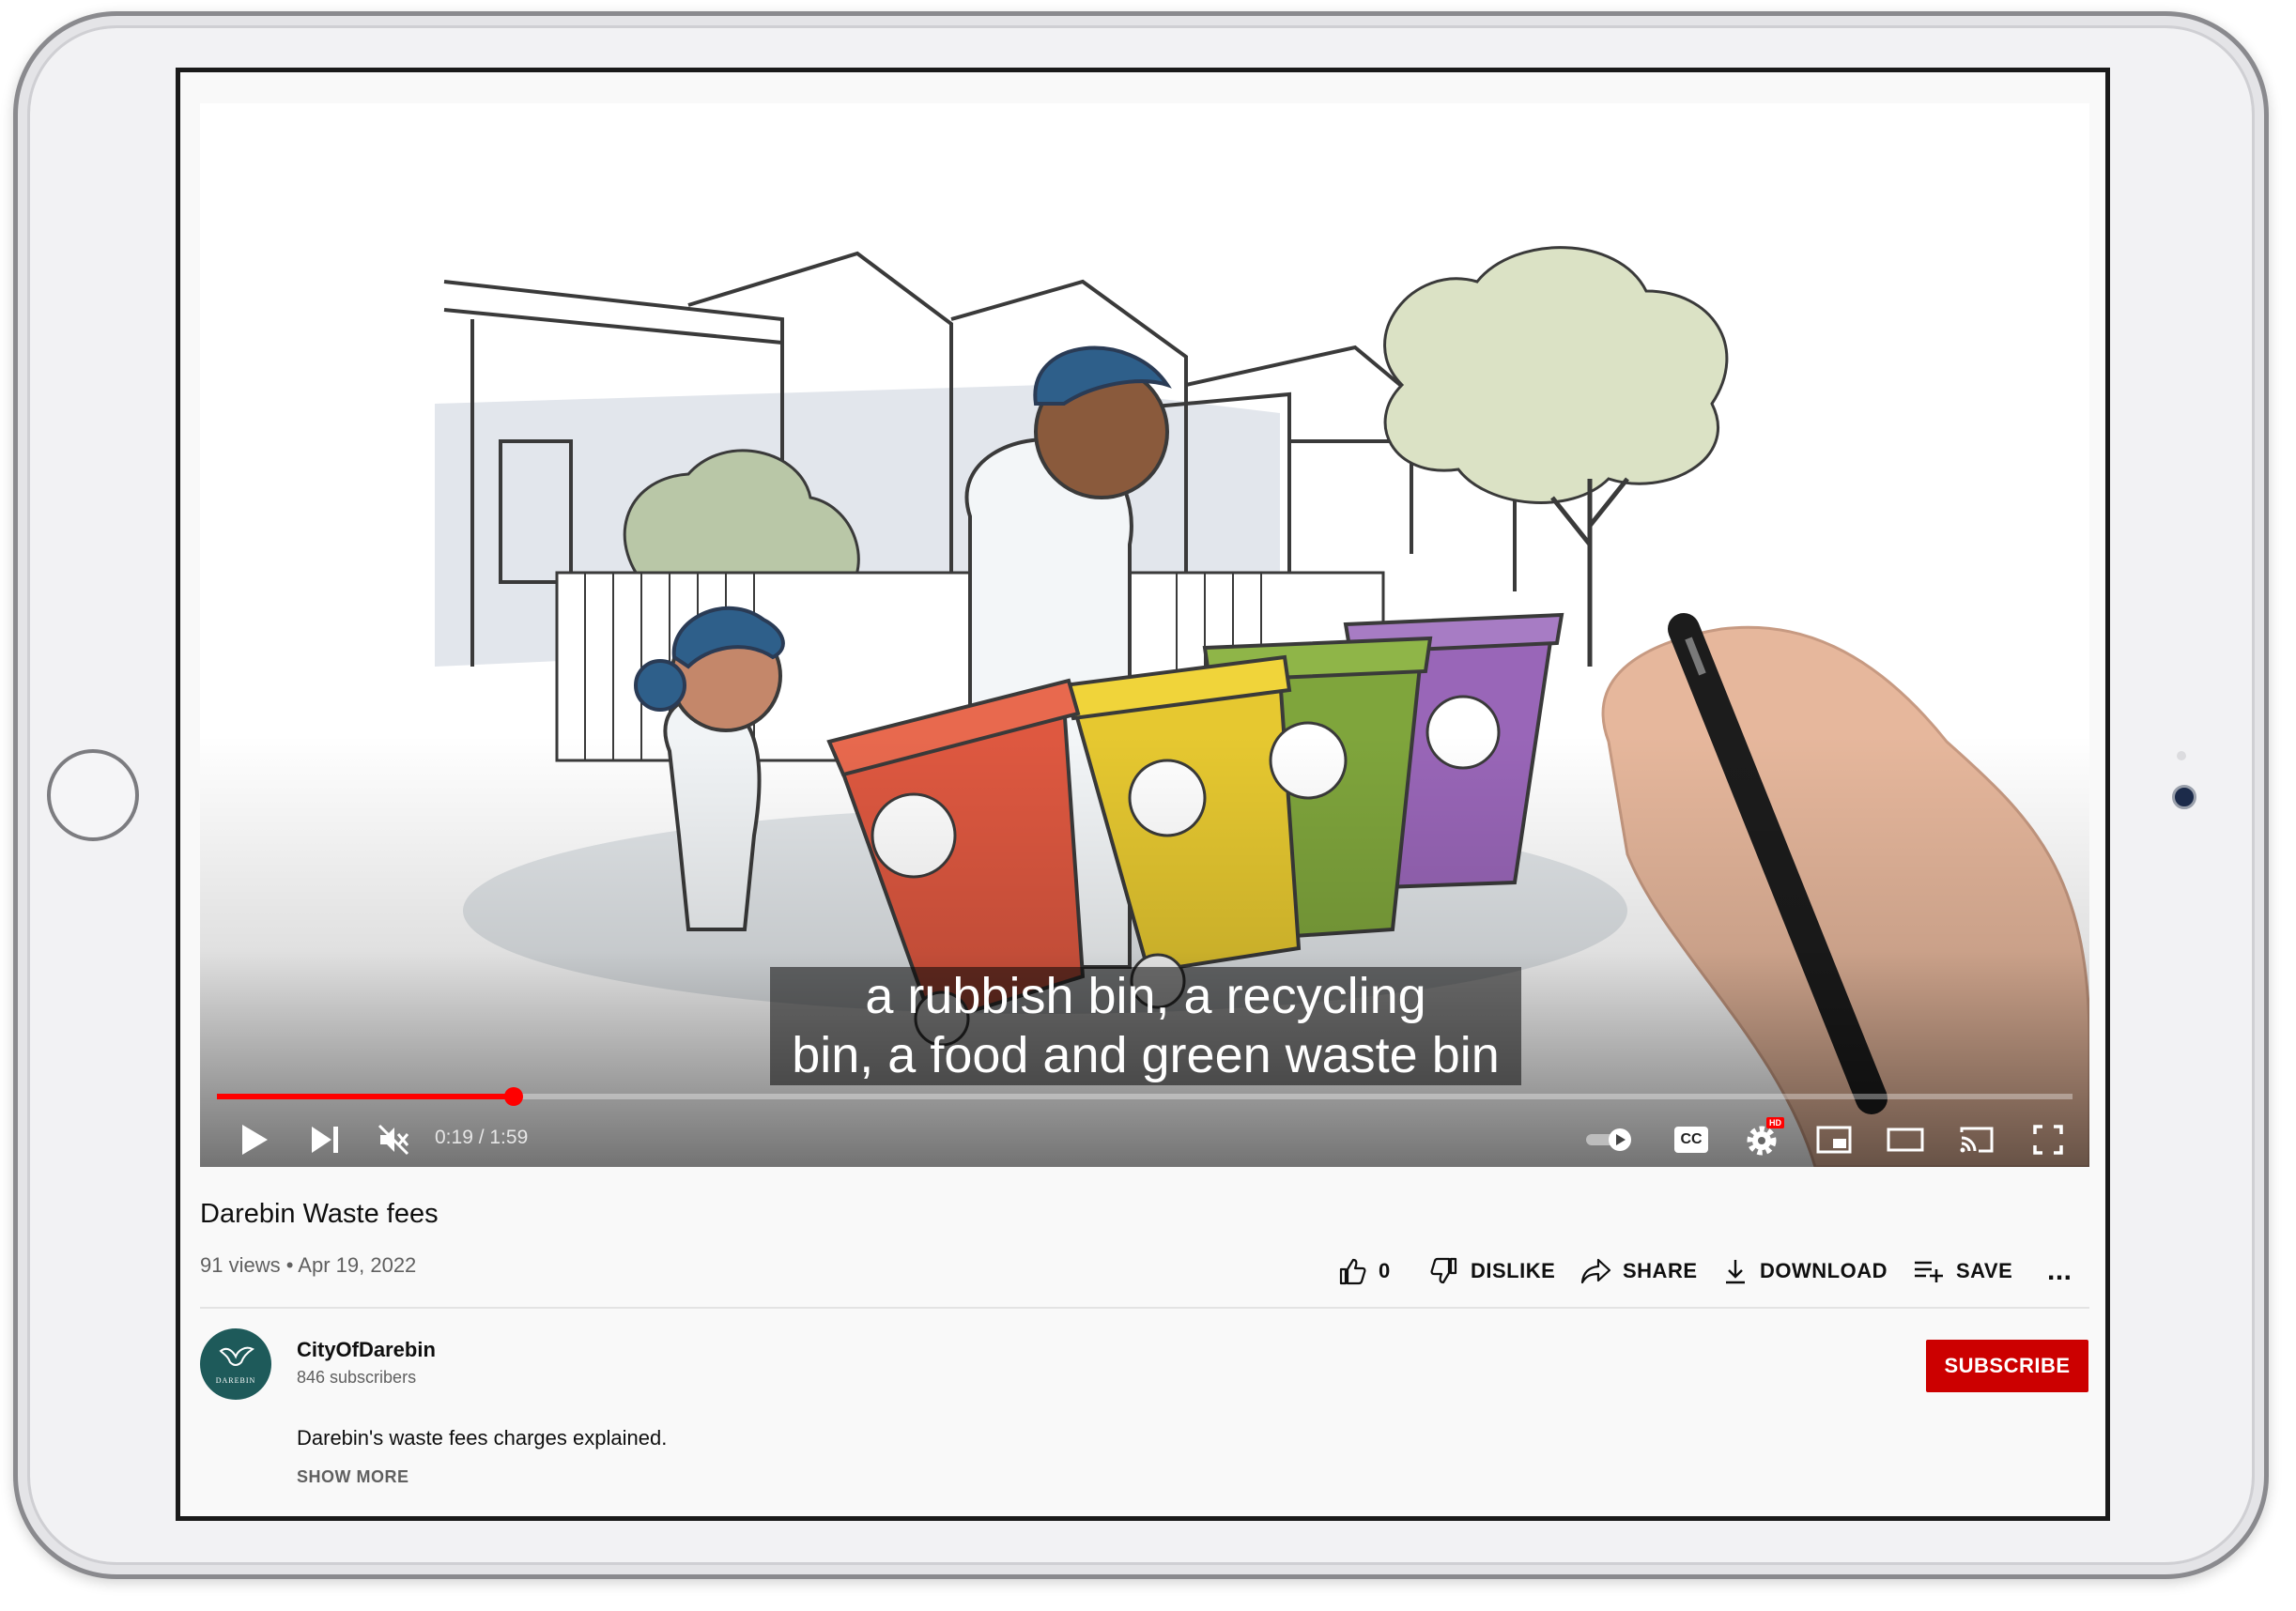 This screenshot has width=2296, height=1611. Describe the element at coordinates (1775, 1122) in the screenshot. I see `hd-badge: HD` at that location.